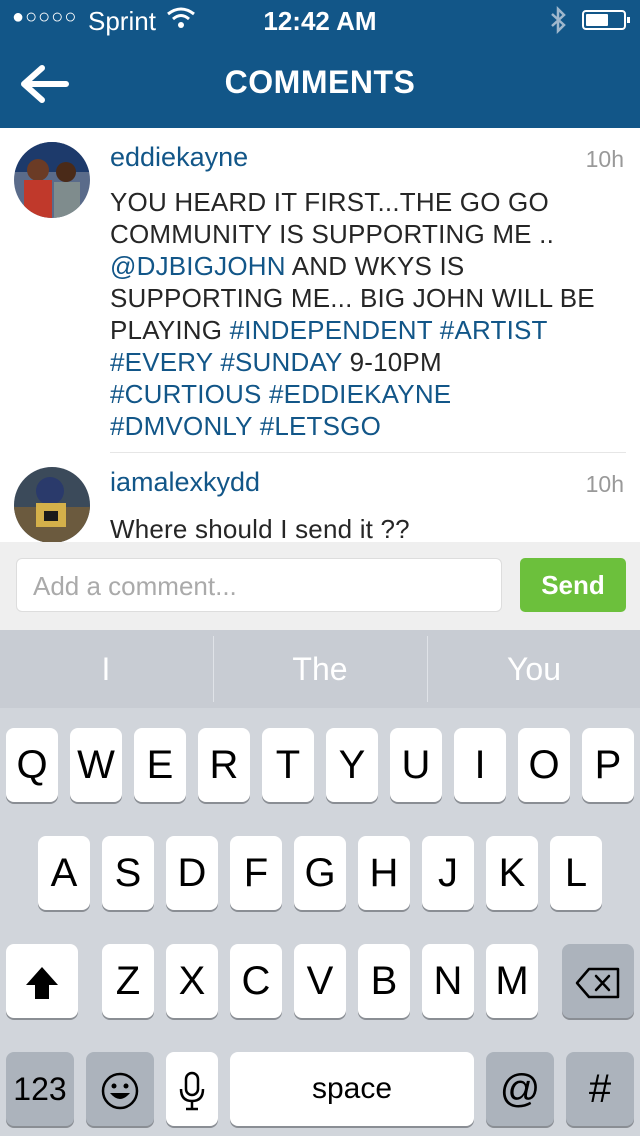 This screenshot has height=1136, width=640. What do you see at coordinates (331, 330) in the screenshot?
I see `hashtag-link: #INDEPENDENT` at bounding box center [331, 330].